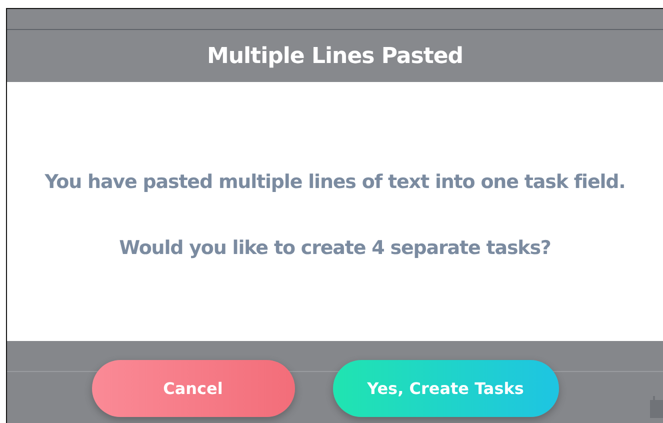  I want to click on confirm-button: Yes, Create Tasks, so click(445, 388).